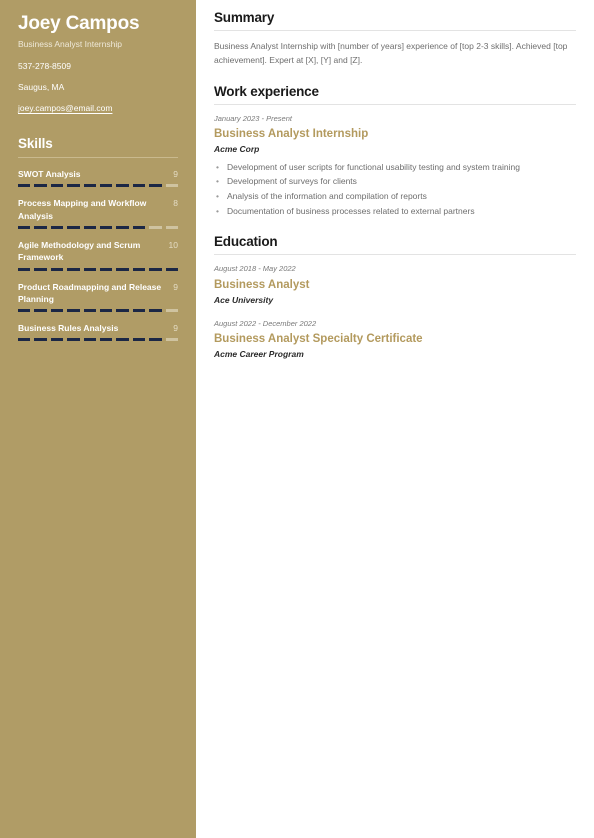  I want to click on entry-date: August 2018 - May 2022, so click(255, 269).